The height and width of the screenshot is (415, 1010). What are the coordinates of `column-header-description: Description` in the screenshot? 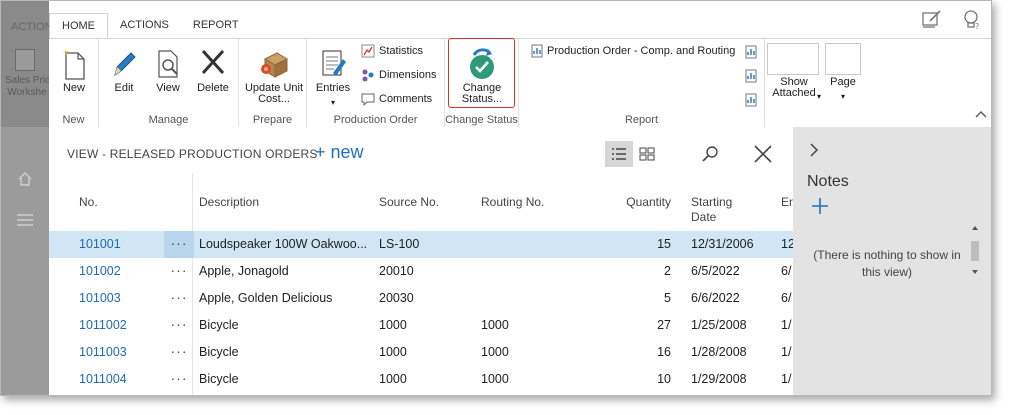 It's located at (229, 202).